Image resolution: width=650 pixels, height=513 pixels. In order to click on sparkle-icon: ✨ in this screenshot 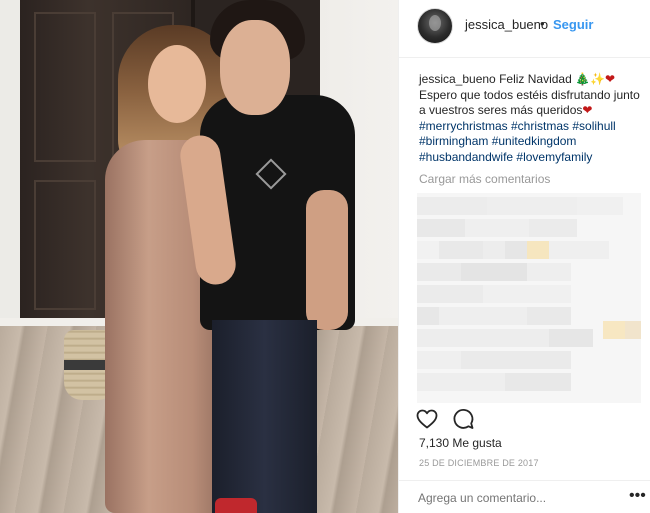, I will do `click(598, 79)`.